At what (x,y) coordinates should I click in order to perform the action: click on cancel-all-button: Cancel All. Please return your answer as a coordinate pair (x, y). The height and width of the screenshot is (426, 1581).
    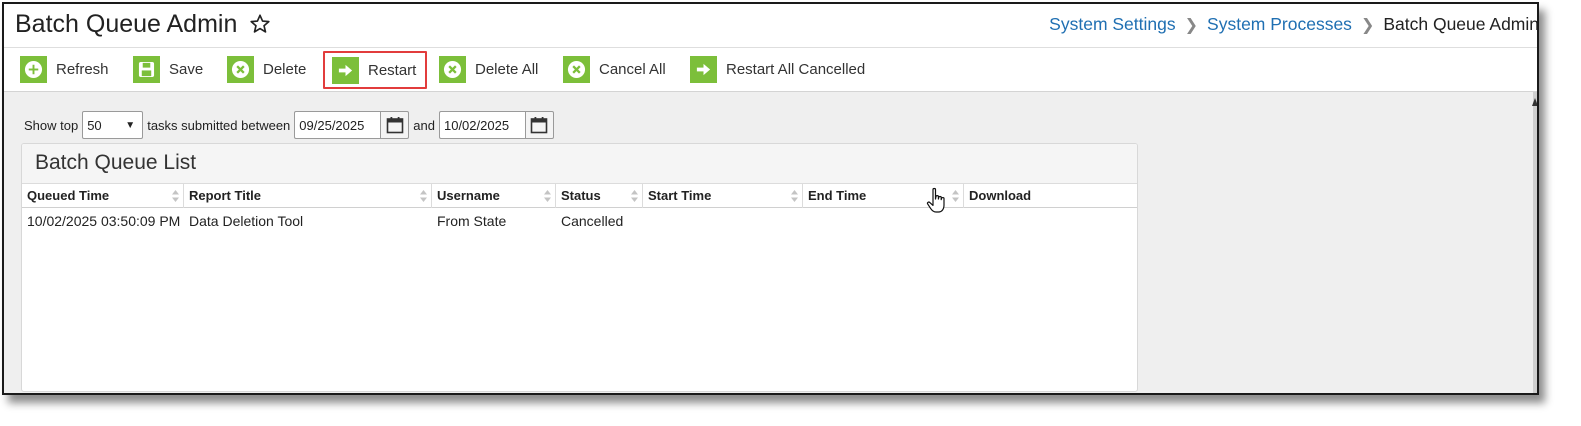
    Looking at the image, I should click on (614, 69).